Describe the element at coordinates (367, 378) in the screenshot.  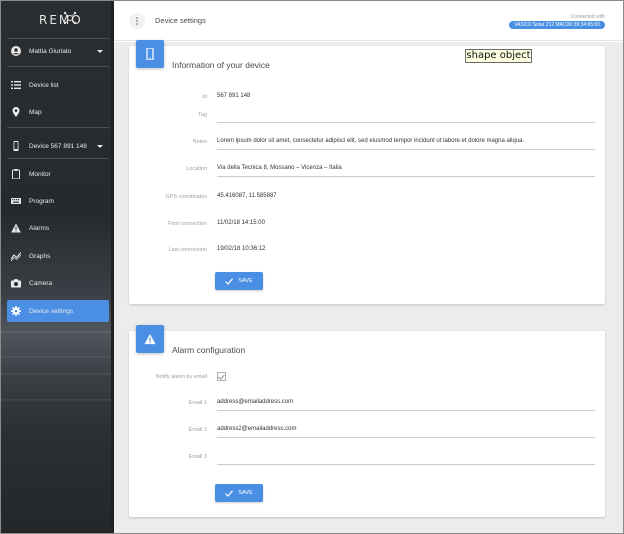
I see `field-notify-email: Notify alarm by email` at that location.